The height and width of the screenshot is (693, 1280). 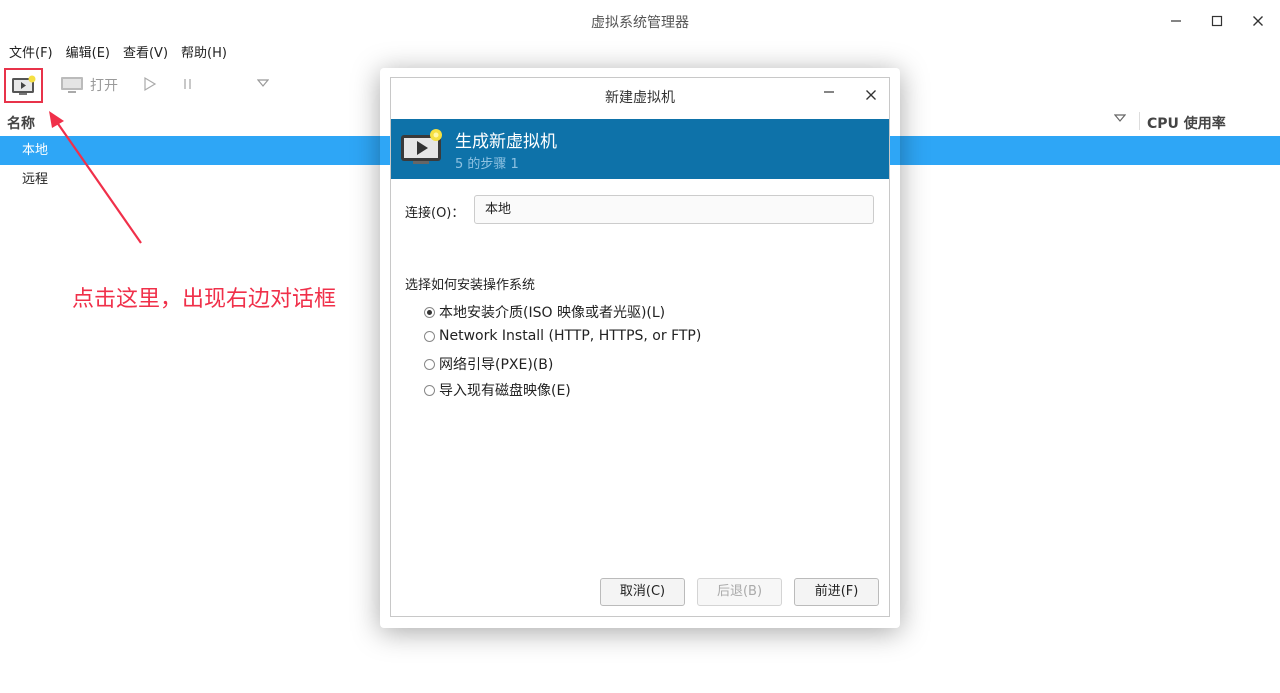 What do you see at coordinates (640, 98) in the screenshot?
I see `dialog-title: 新建虚拟机` at bounding box center [640, 98].